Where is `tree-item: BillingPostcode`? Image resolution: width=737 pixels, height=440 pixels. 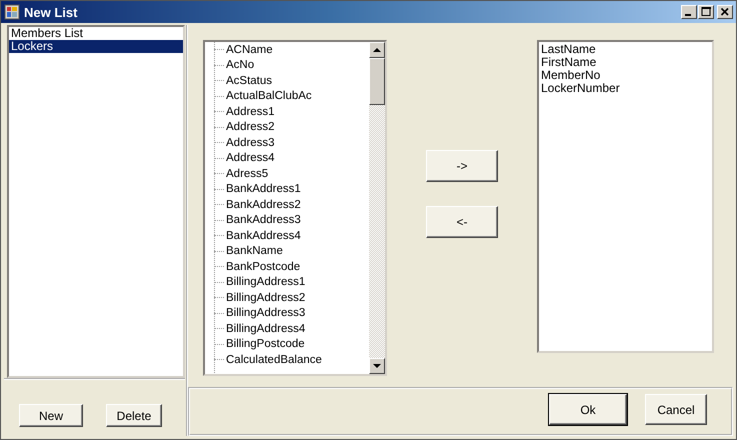 tree-item: BillingPostcode is located at coordinates (265, 344).